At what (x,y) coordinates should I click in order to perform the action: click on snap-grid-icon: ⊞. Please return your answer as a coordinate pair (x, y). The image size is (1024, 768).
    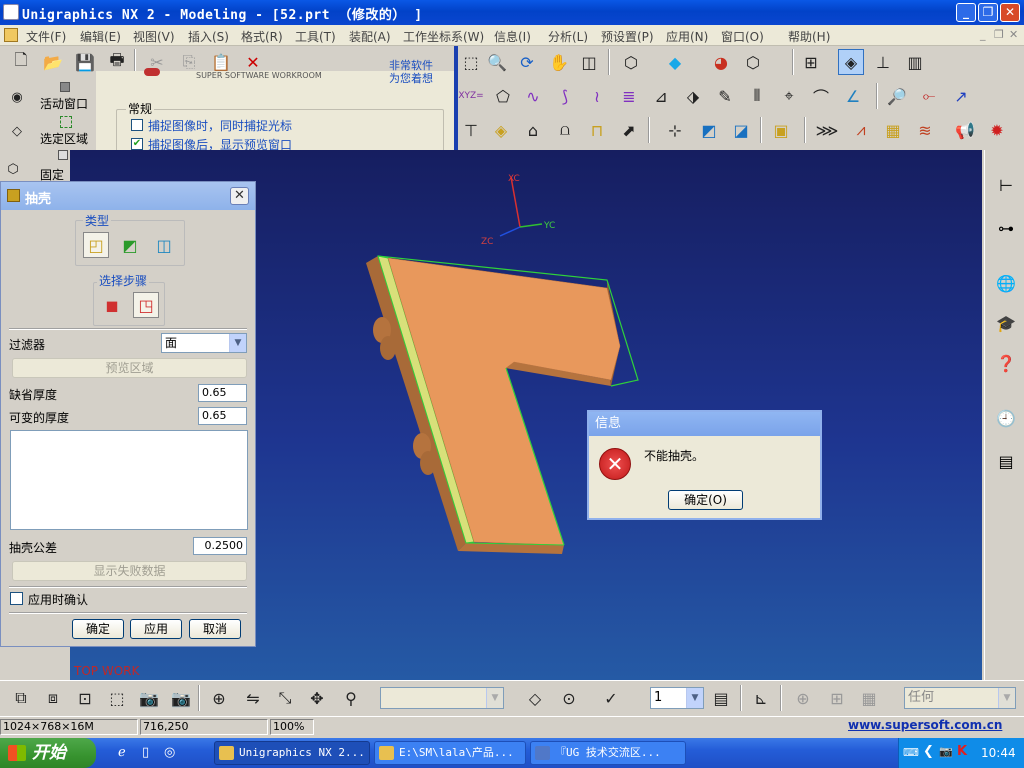
    Looking at the image, I should click on (837, 698).